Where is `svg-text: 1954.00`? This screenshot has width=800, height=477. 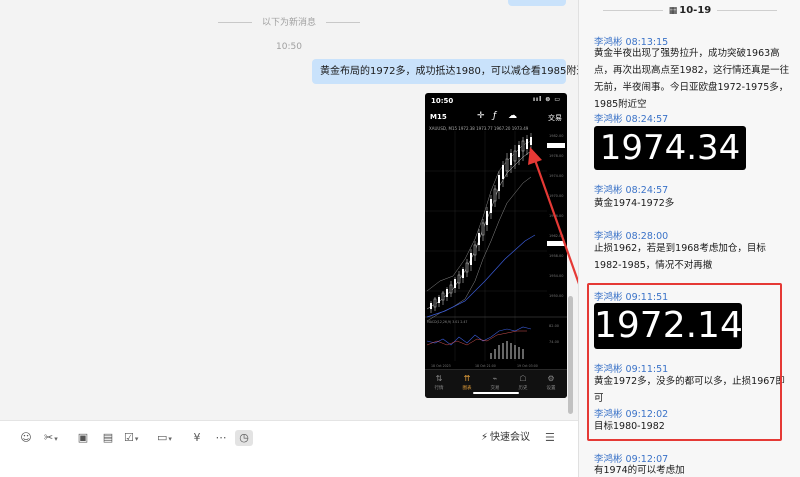 svg-text: 1954.00 is located at coordinates (556, 276).